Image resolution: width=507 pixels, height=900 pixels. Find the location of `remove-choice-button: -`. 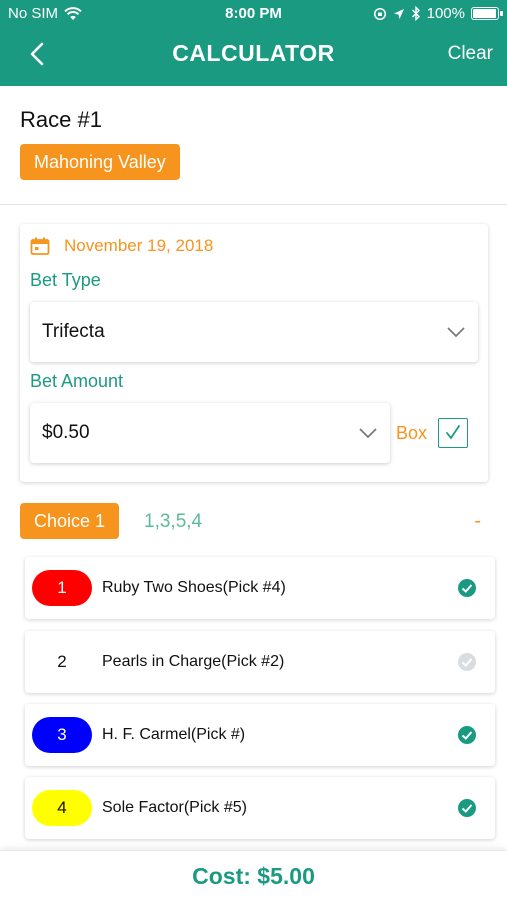

remove-choice-button: - is located at coordinates (477, 521).